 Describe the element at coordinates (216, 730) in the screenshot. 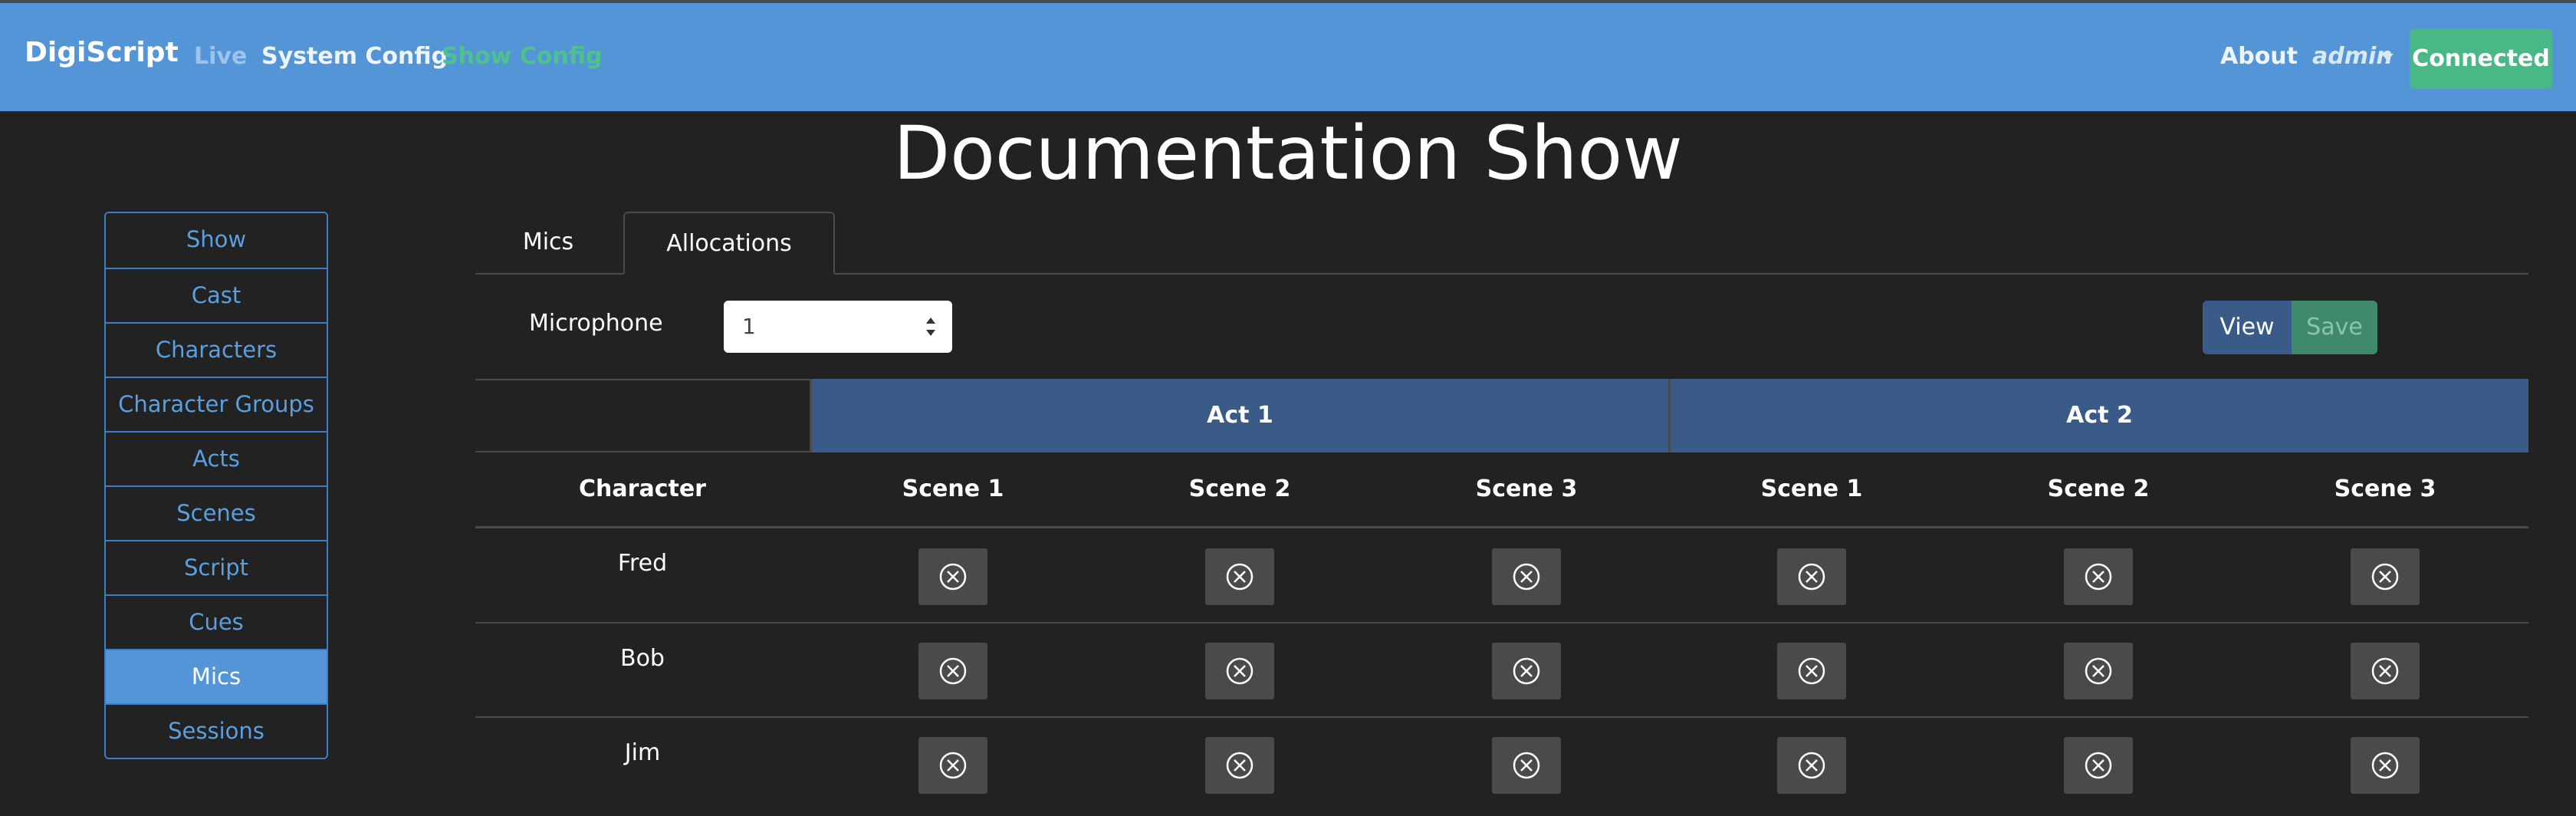

I see `sidebar-item-sessions: Sessions` at that location.